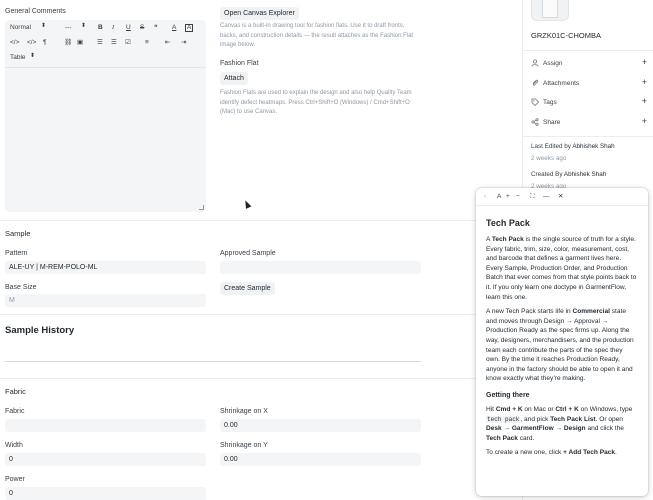  What do you see at coordinates (14, 445) in the screenshot?
I see `width-label: Width` at bounding box center [14, 445].